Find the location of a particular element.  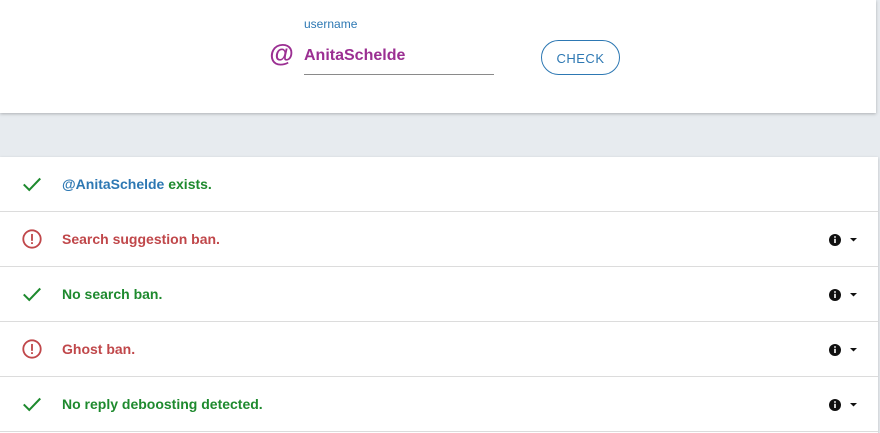

result-text-ghost-ban: Ghost ban. is located at coordinates (99, 349).